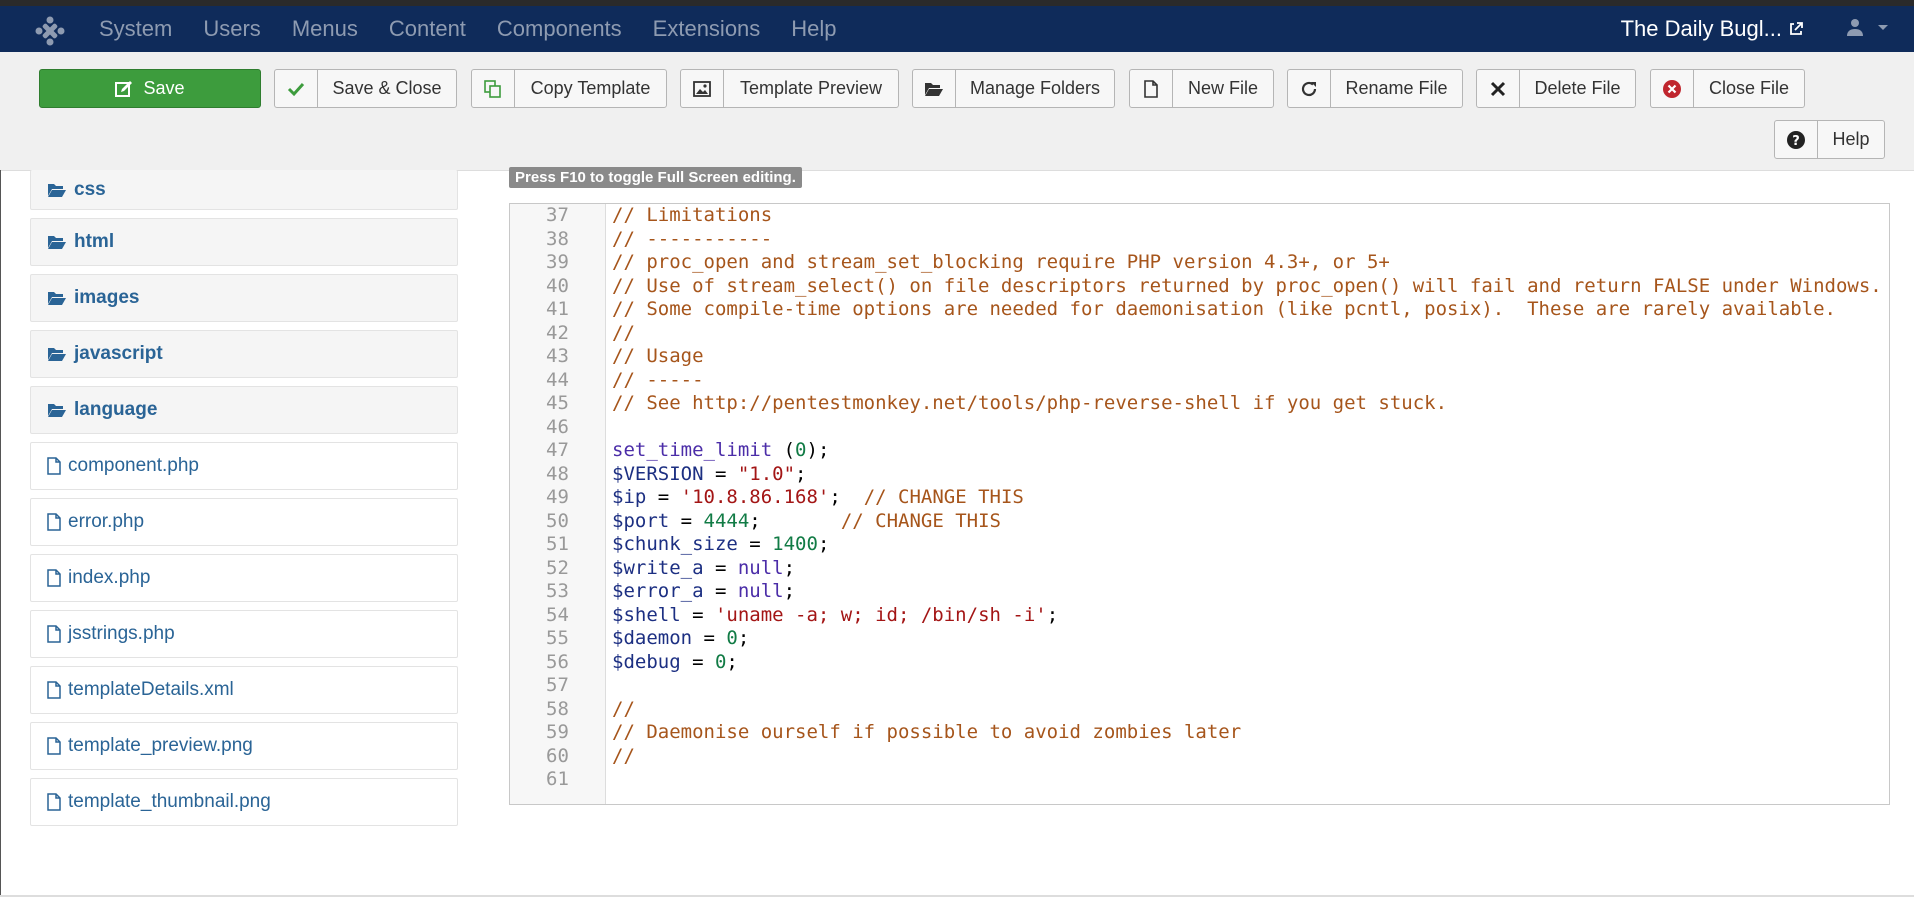 Image resolution: width=1914 pixels, height=897 pixels. Describe the element at coordinates (244, 634) in the screenshot. I see `tree-file-jsstrings-php: jsstrings.php` at that location.